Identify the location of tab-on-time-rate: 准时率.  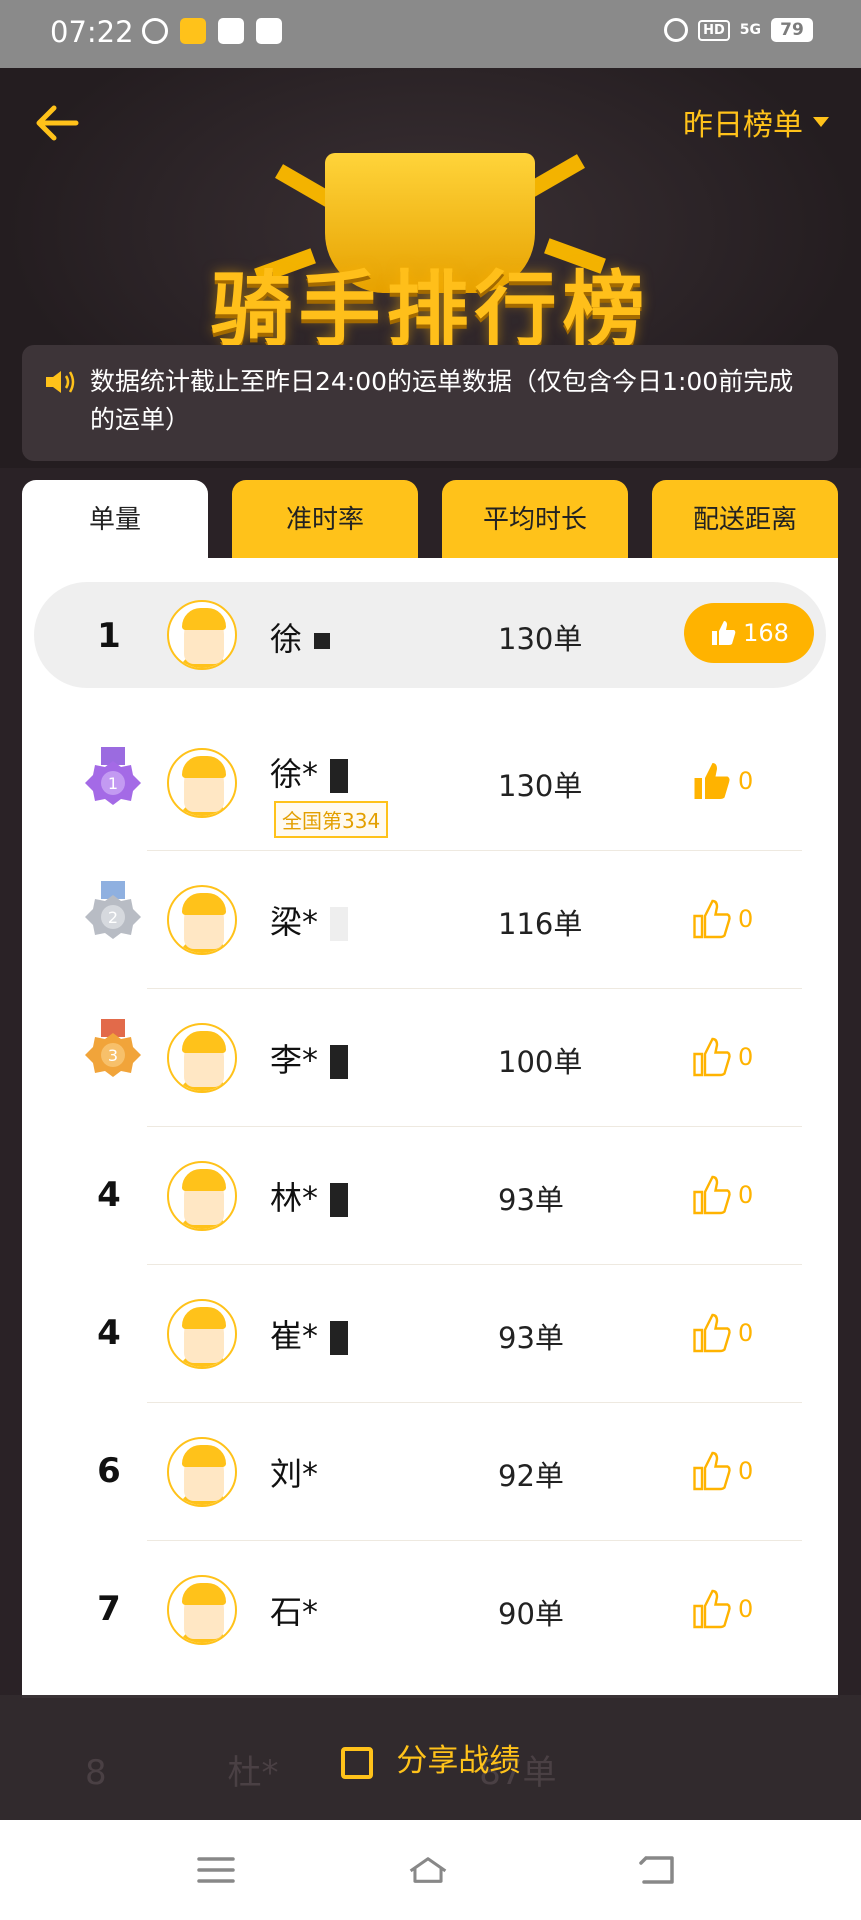
(325, 520).